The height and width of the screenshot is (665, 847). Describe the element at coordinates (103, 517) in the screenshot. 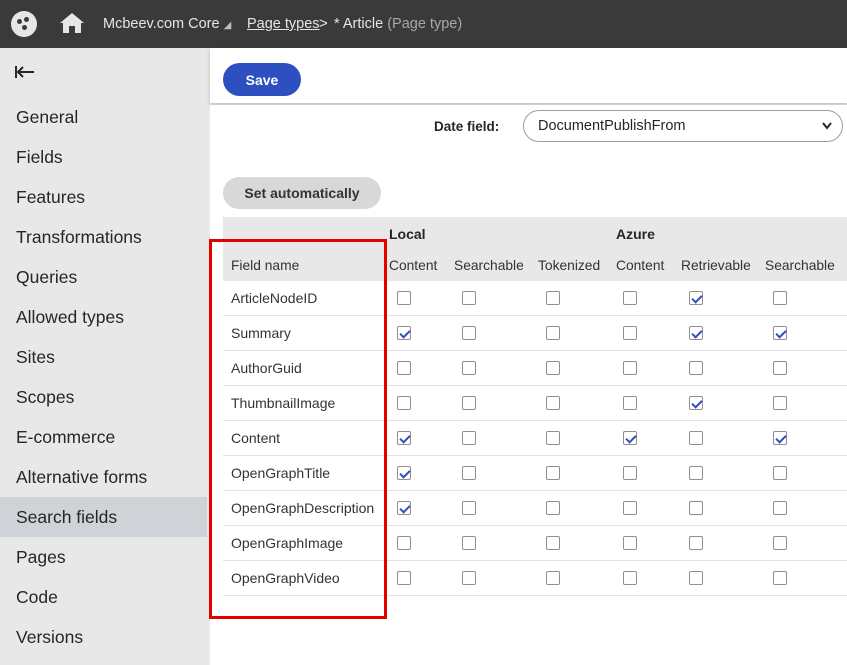

I see `sidebar-item-search-fields: Search fields` at that location.